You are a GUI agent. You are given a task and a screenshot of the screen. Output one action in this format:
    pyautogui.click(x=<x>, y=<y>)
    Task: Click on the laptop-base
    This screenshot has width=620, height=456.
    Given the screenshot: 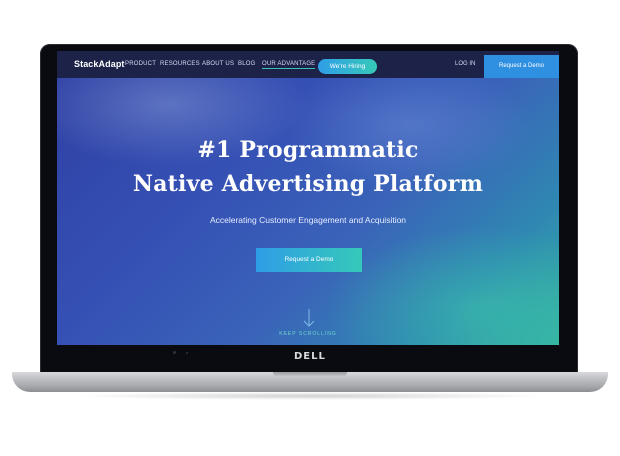 What is the action you would take?
    pyautogui.click(x=310, y=382)
    